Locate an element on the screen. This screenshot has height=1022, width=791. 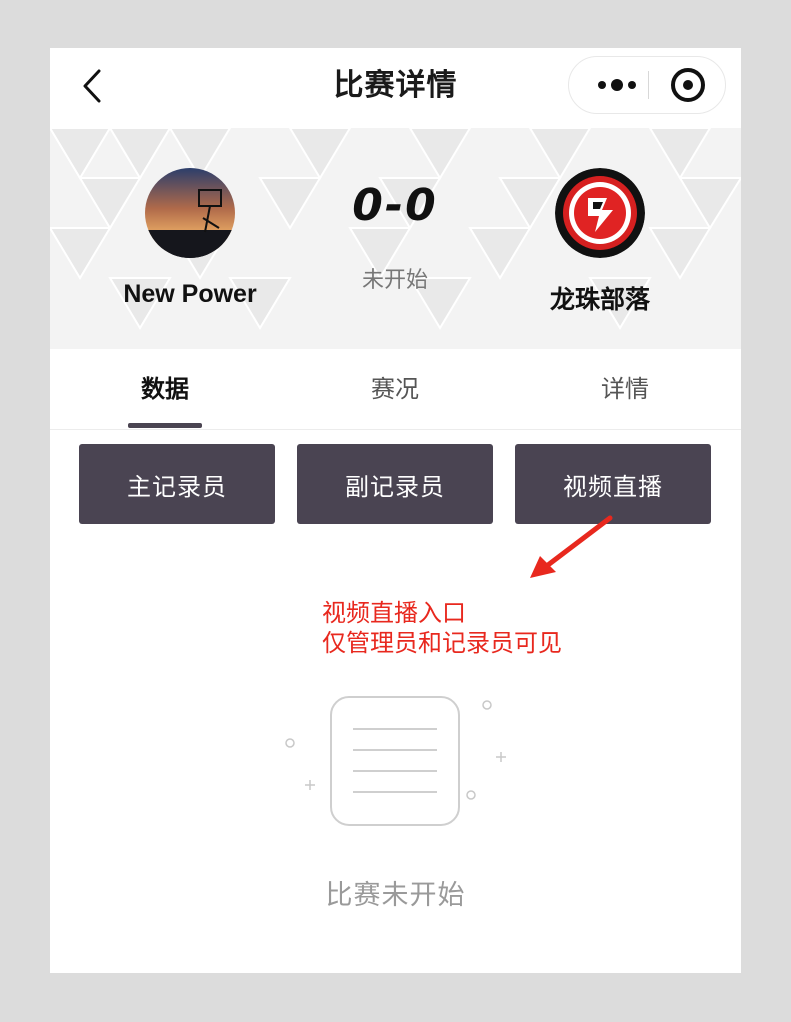
home-team-name: New Power is located at coordinates (190, 294).